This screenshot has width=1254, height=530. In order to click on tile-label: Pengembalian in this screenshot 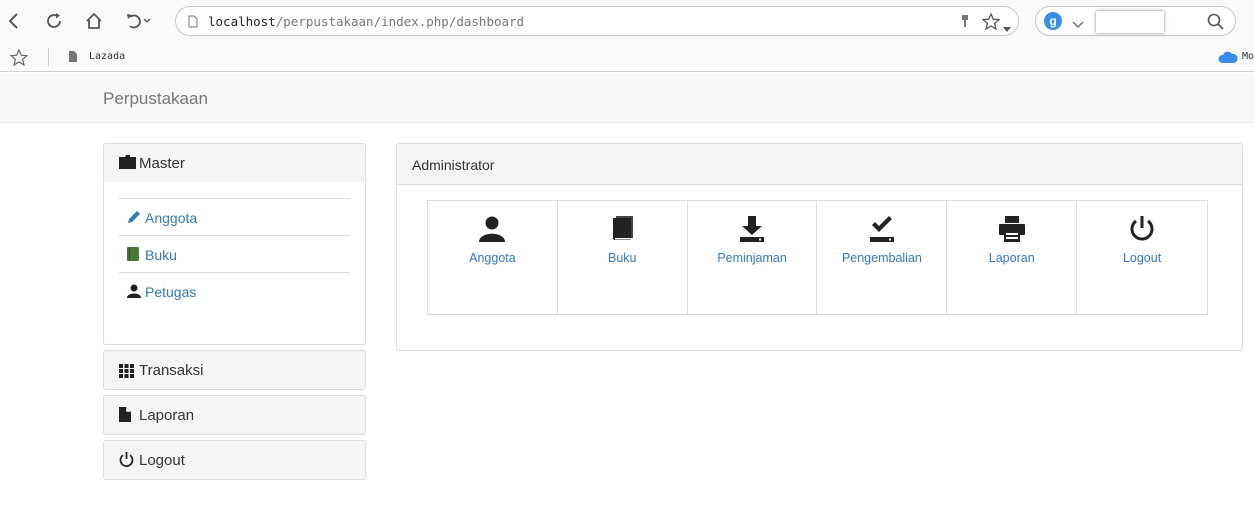, I will do `click(881, 258)`.